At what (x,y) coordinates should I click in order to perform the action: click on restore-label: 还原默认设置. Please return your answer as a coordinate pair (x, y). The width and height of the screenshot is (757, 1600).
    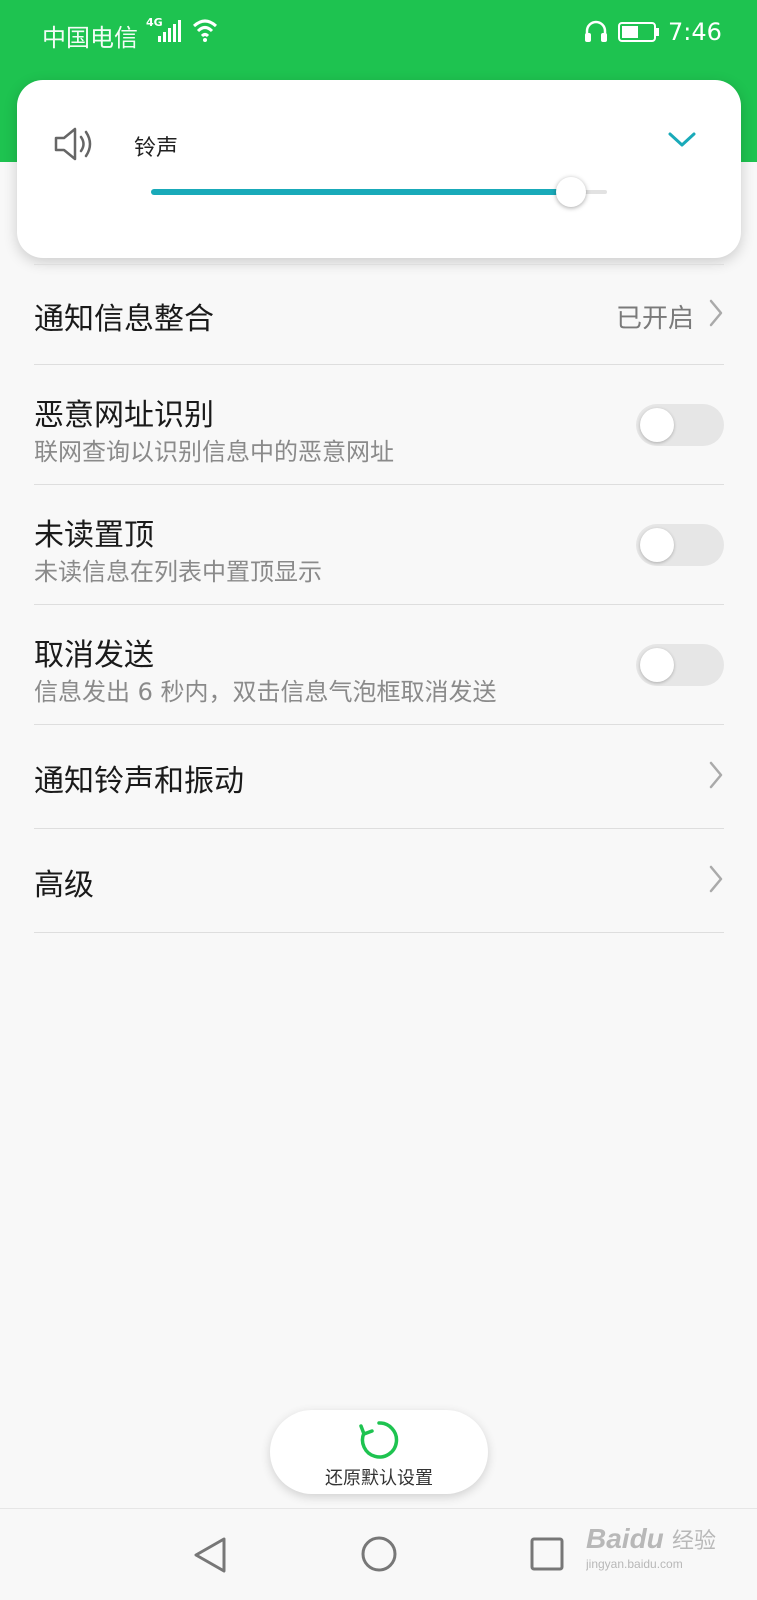
    Looking at the image, I should click on (379, 1478).